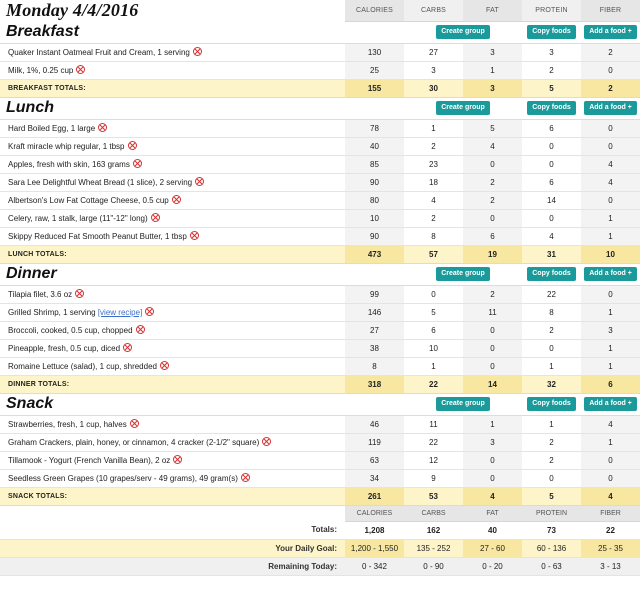 This screenshot has width=640, height=608. Describe the element at coordinates (72, 10) in the screenshot. I see `page-title: Monday 4/4/2016` at that location.